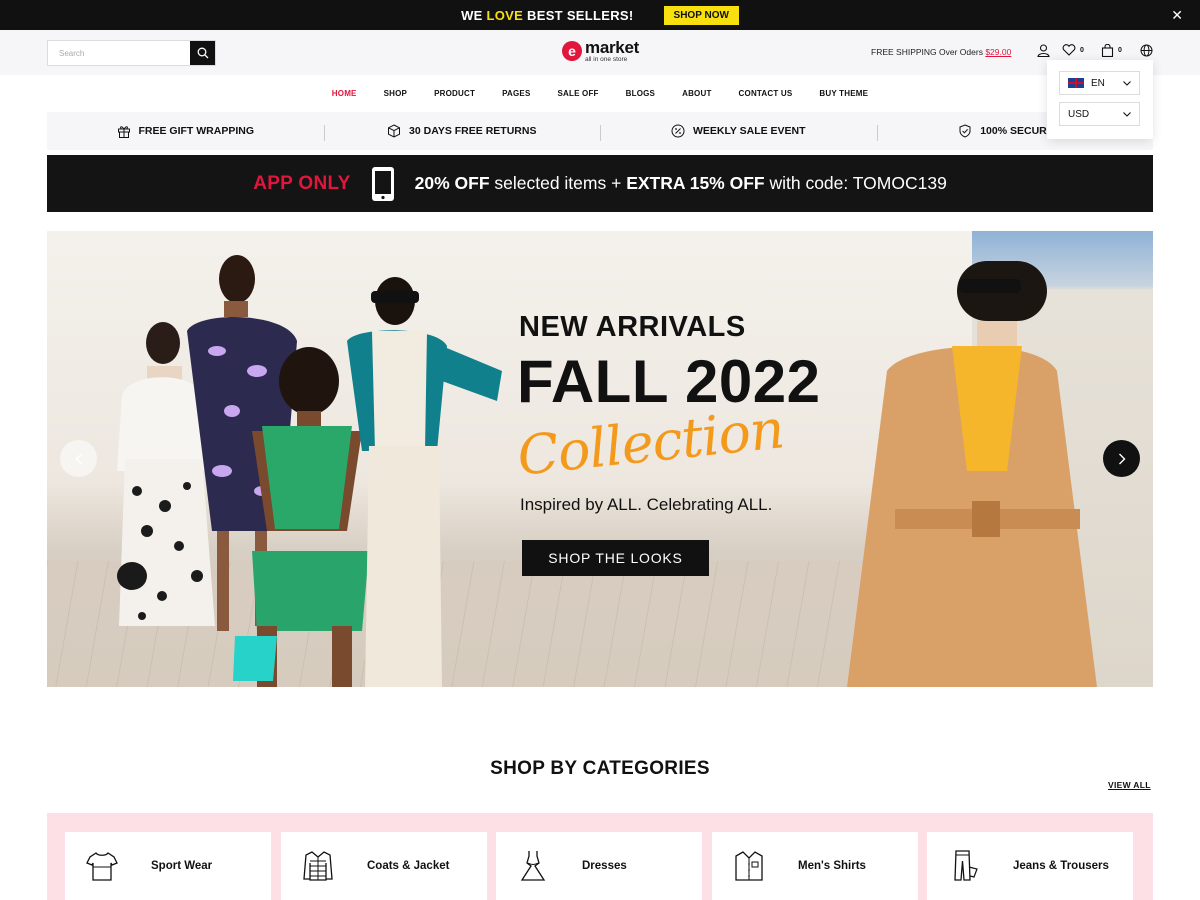 The image size is (1200, 900). What do you see at coordinates (749, 866) in the screenshot?
I see `shirt-icon` at bounding box center [749, 866].